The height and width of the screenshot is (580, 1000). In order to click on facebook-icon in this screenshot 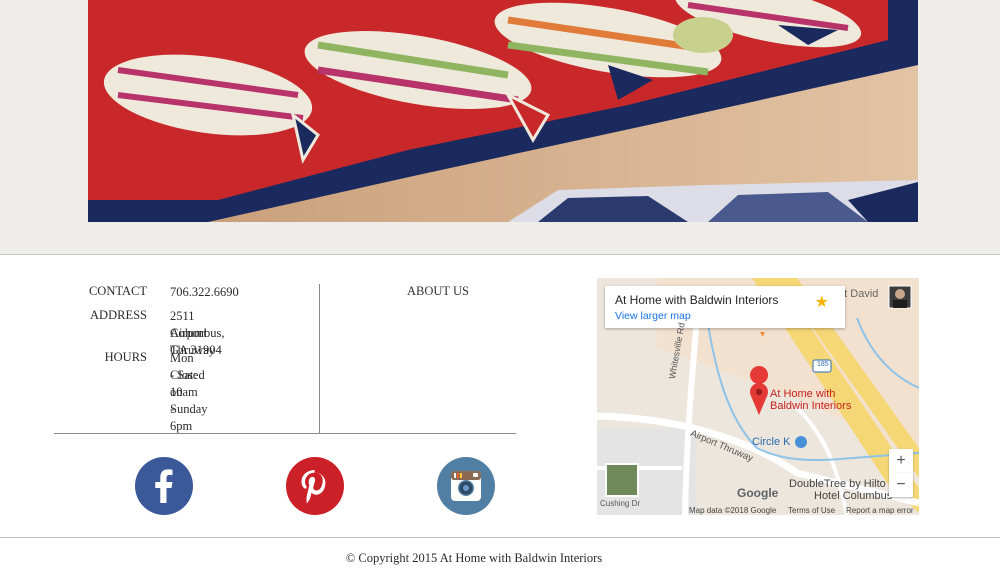, I will do `click(164, 486)`.